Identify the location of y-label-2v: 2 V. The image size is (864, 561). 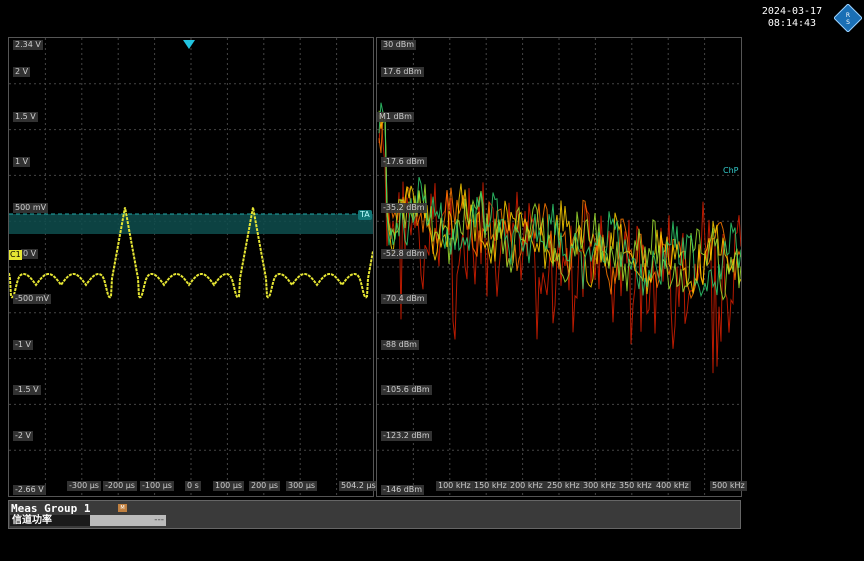
(22, 72).